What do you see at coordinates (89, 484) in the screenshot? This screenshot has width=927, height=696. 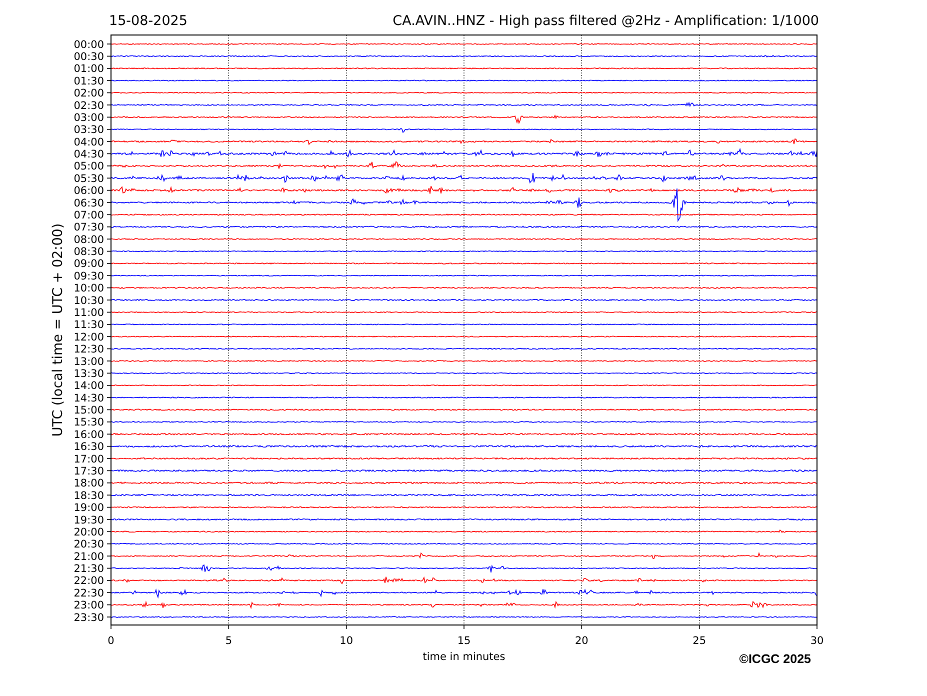 I see `time-label: 18:00` at bounding box center [89, 484].